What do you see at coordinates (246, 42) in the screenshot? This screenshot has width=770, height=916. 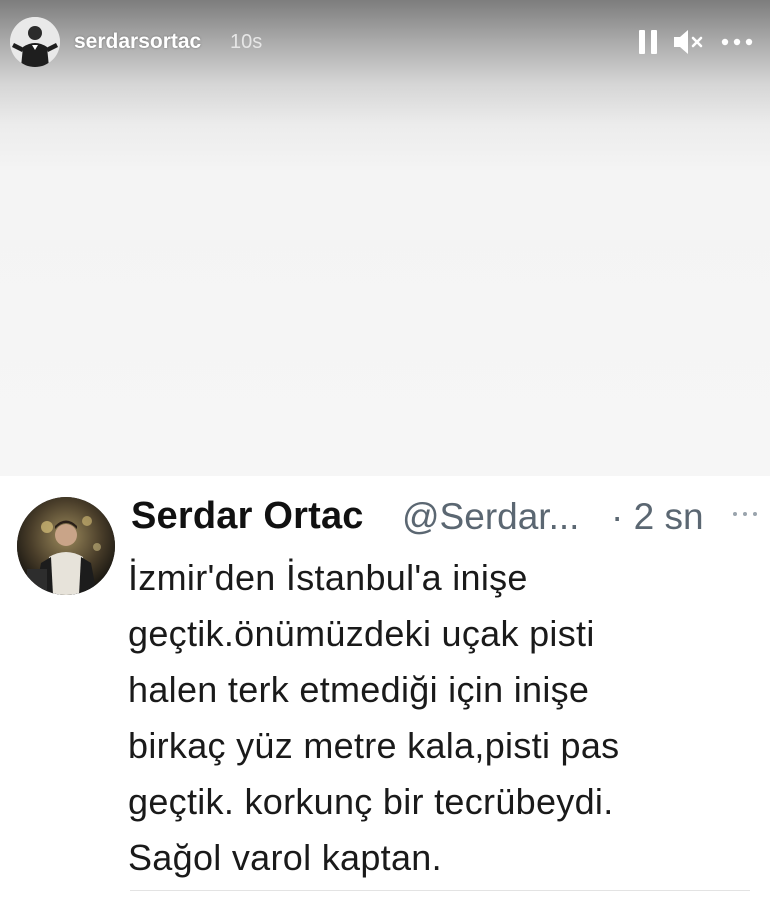 I see `story-time: 10s` at bounding box center [246, 42].